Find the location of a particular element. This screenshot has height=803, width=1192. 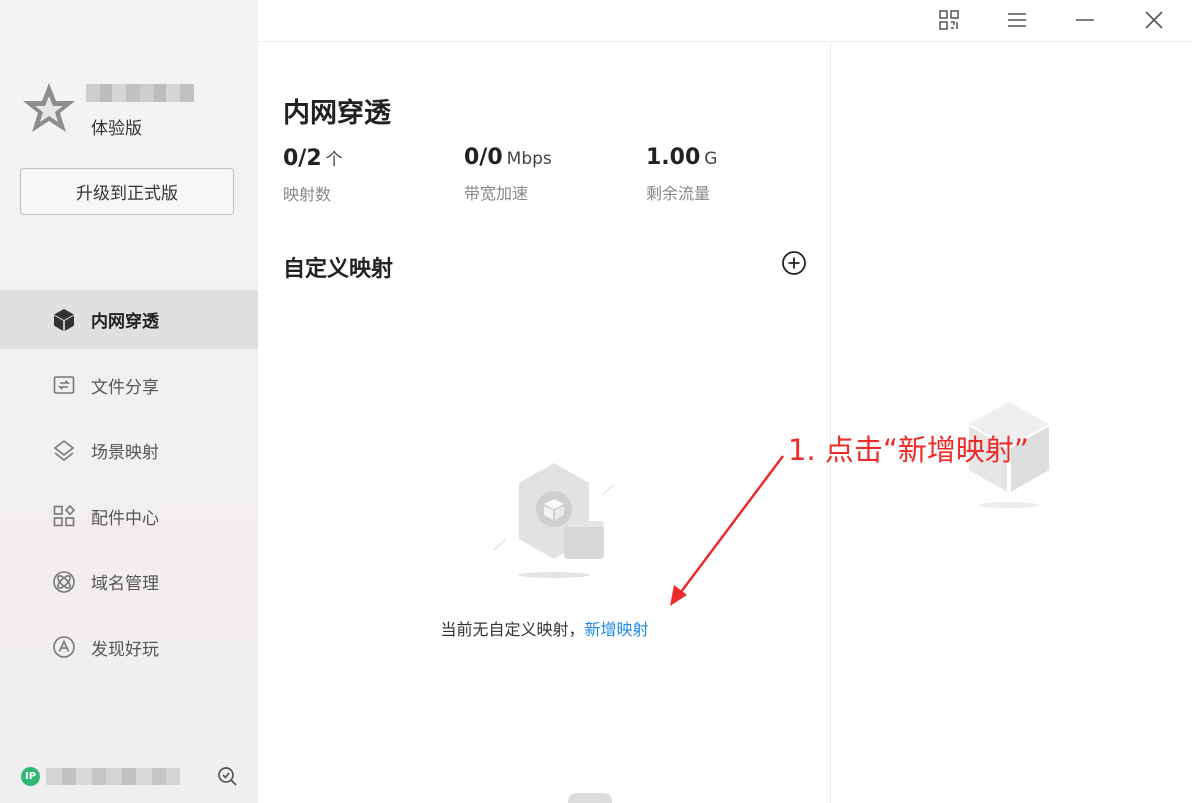

layers-icon is located at coordinates (64, 451).